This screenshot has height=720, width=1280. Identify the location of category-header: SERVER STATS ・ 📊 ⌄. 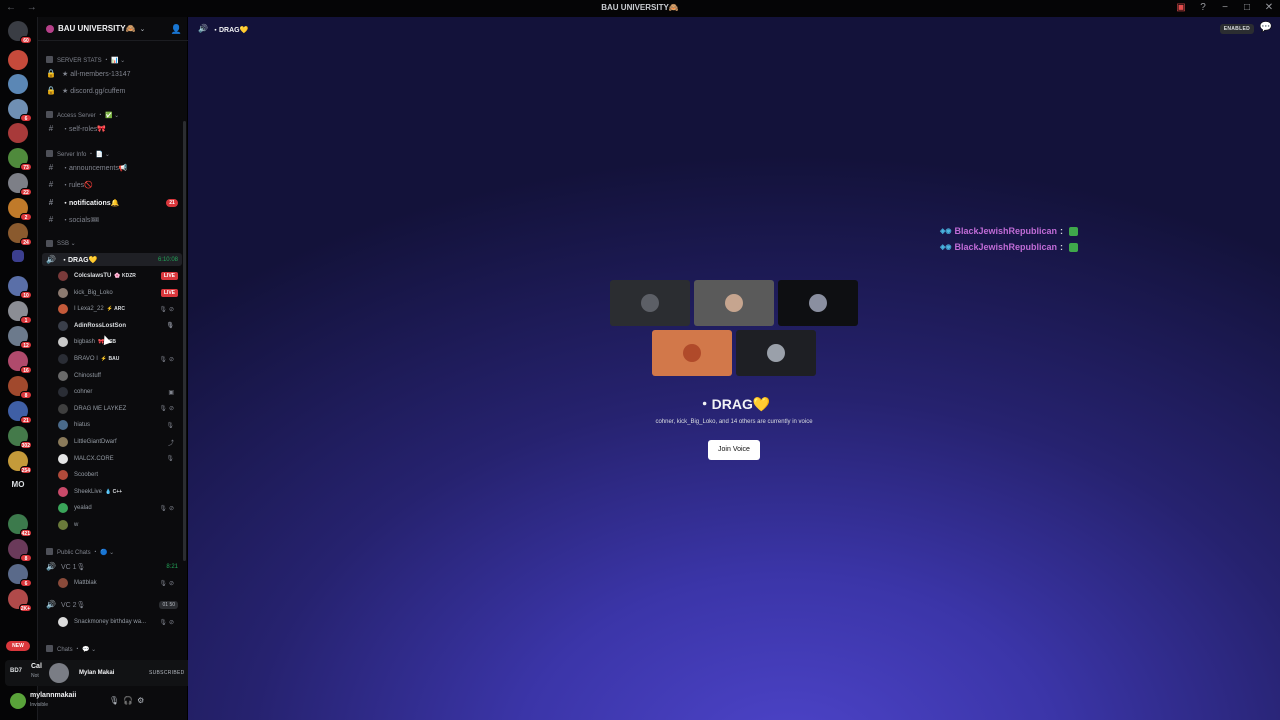
(112, 59).